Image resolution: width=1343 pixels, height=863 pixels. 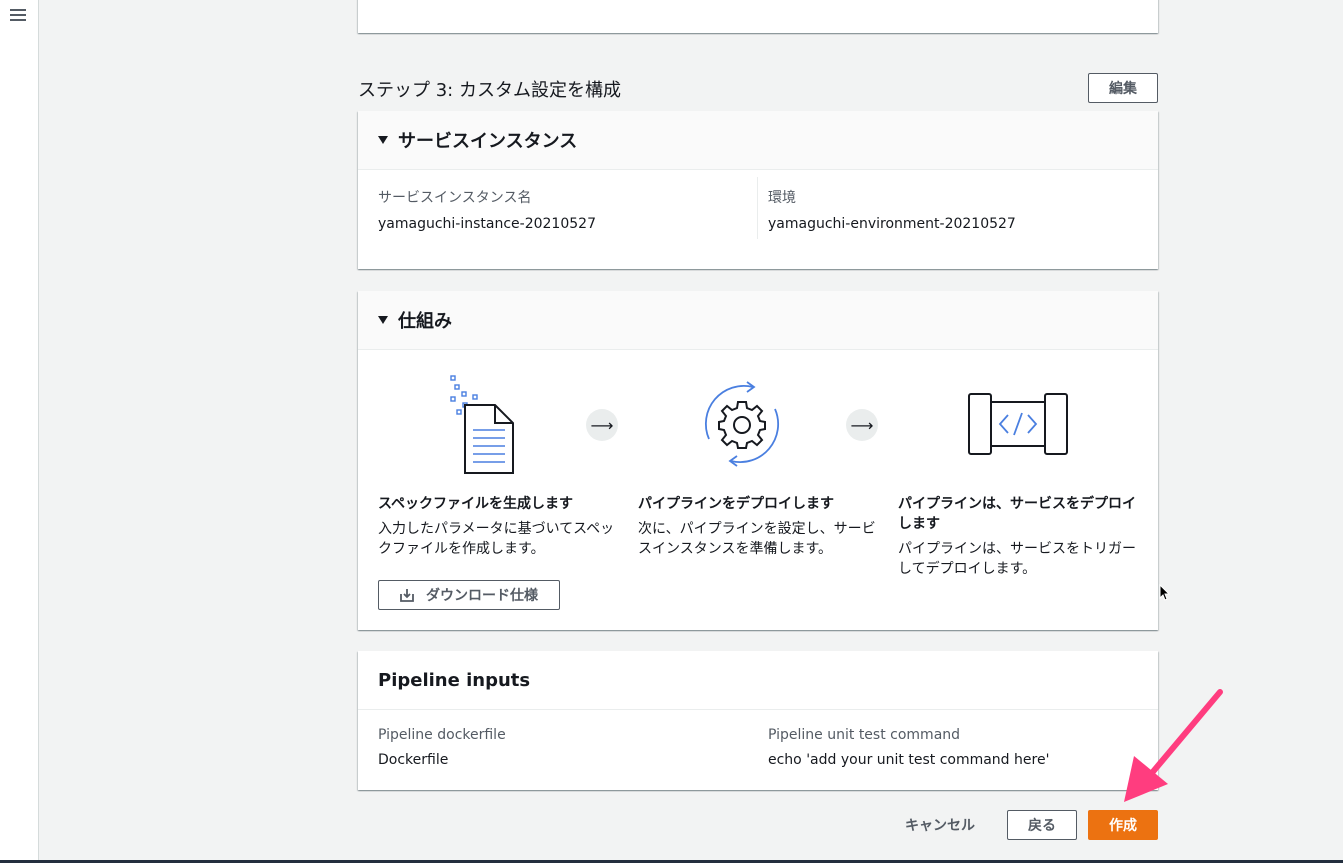 I want to click on unit-test-value: echo 'add your unit test command here', so click(x=909, y=760).